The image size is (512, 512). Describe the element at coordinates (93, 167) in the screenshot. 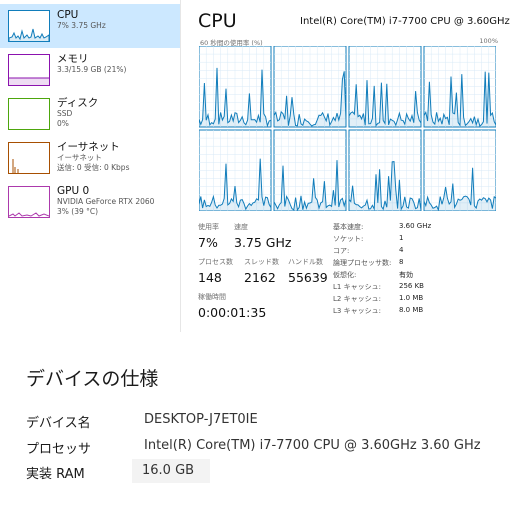

I see `sidebar-item-detail-2: 送信: 0 受信: 0 Kbps` at that location.